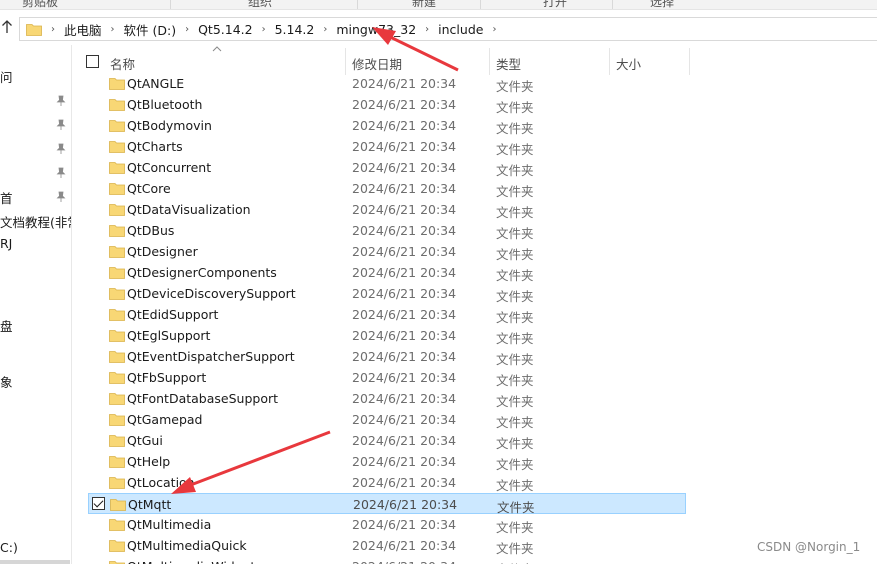 This screenshot has height=564, width=877. I want to click on file-name: QtMultimedia, so click(169, 524).